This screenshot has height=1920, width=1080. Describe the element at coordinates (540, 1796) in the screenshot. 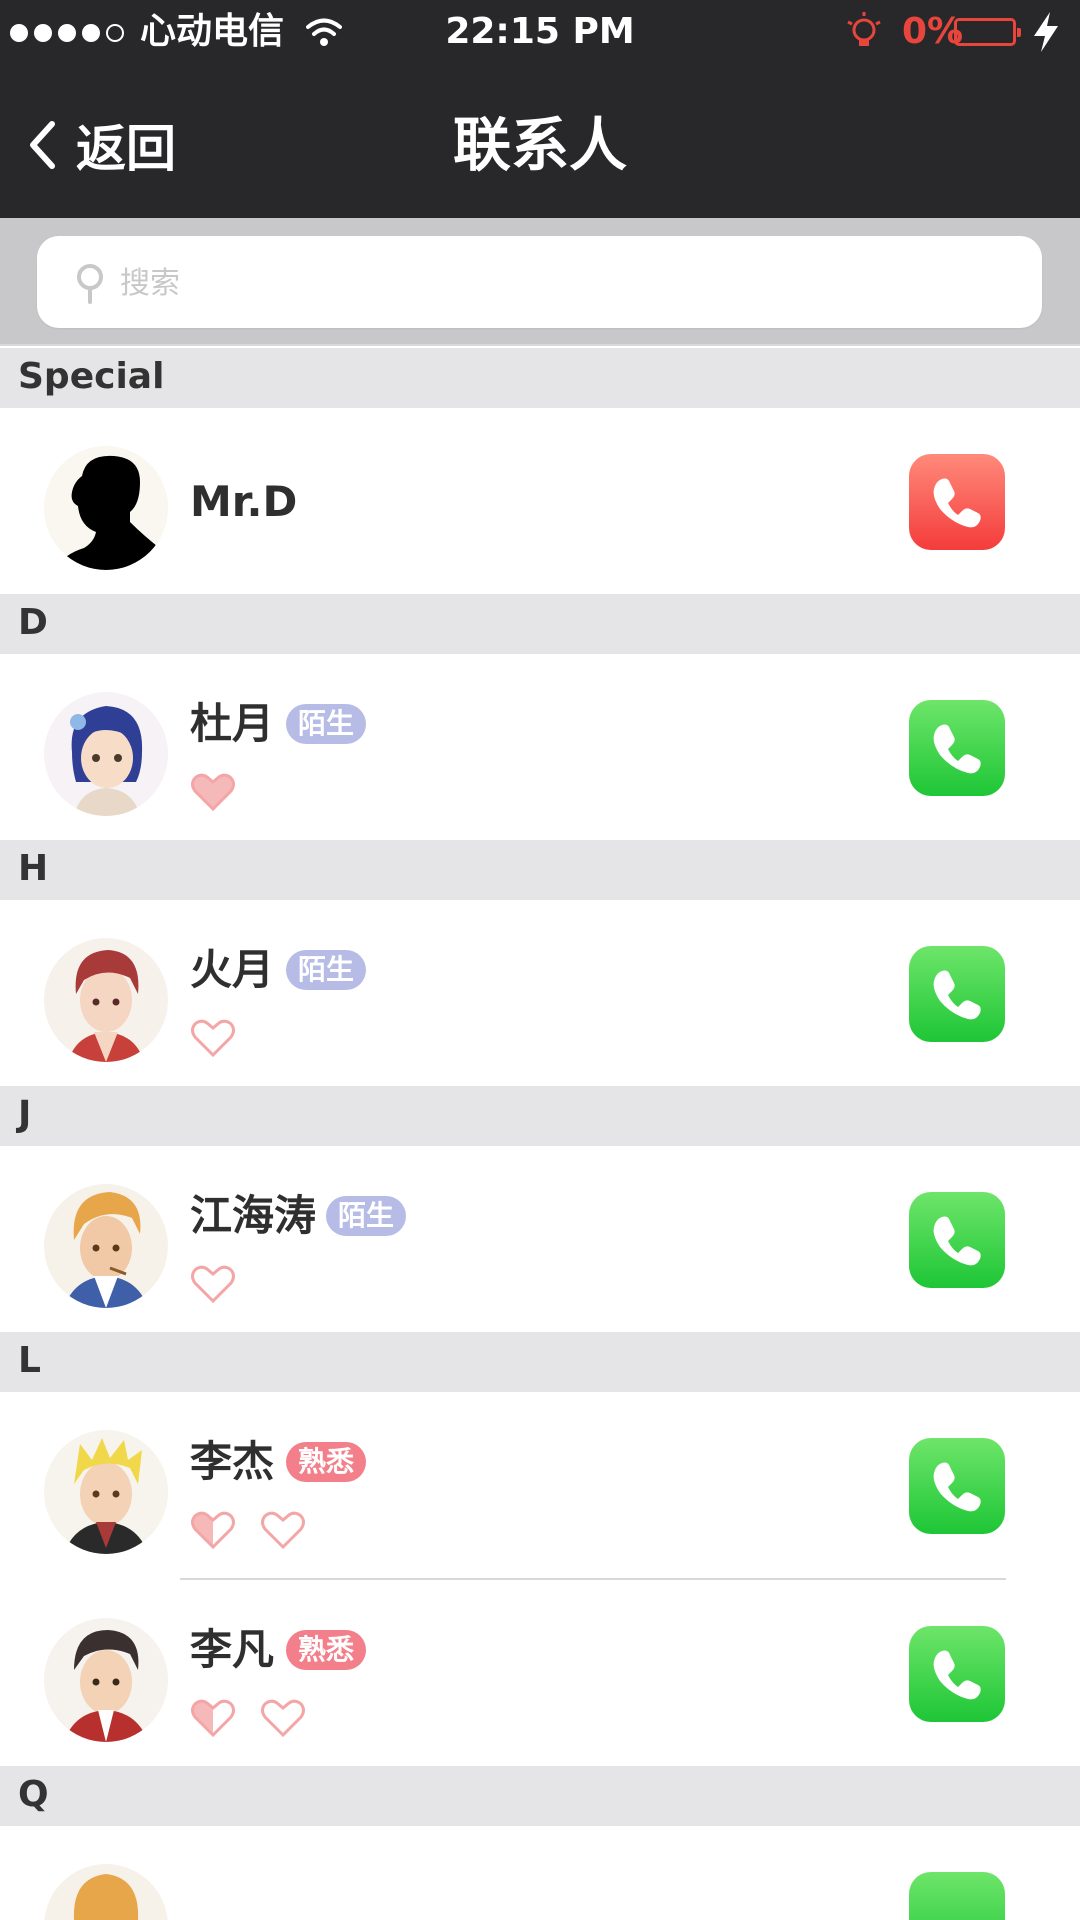

I see `section-header-q: Q` at that location.